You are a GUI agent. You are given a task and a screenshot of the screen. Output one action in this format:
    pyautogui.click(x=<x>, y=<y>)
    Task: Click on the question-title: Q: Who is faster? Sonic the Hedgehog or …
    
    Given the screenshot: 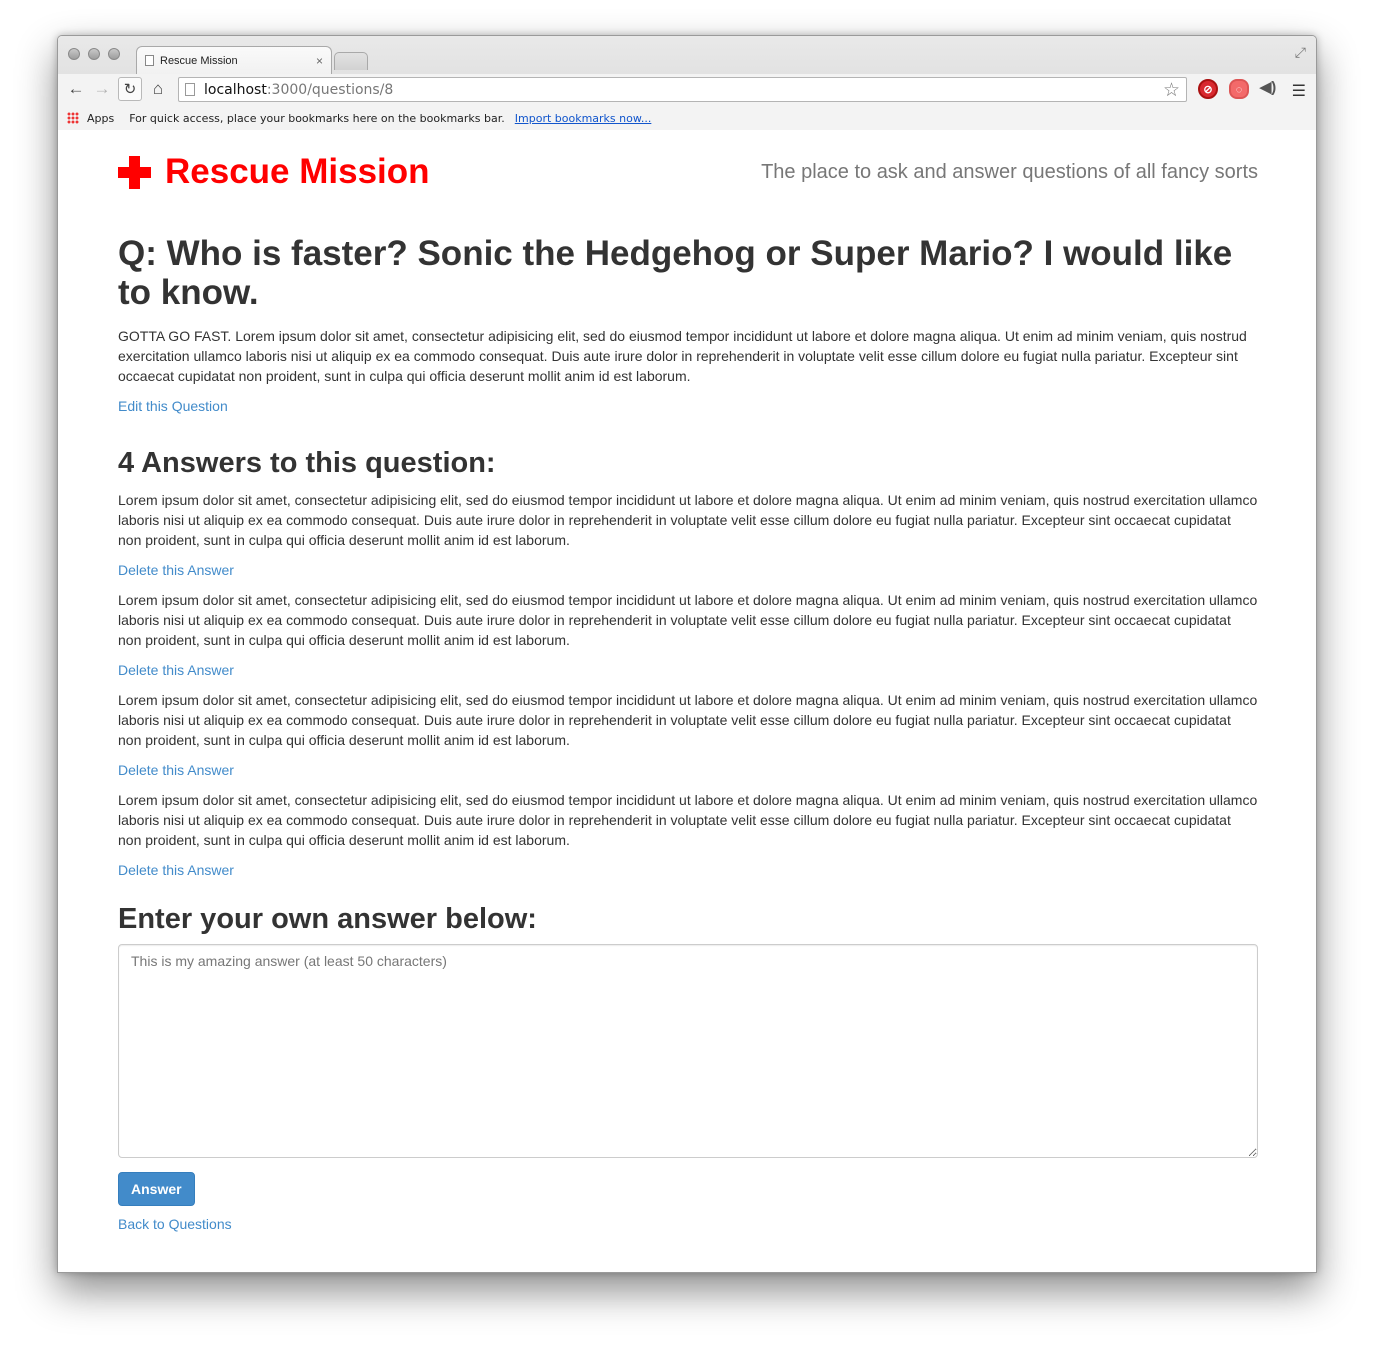 What is the action you would take?
    pyautogui.click(x=675, y=273)
    